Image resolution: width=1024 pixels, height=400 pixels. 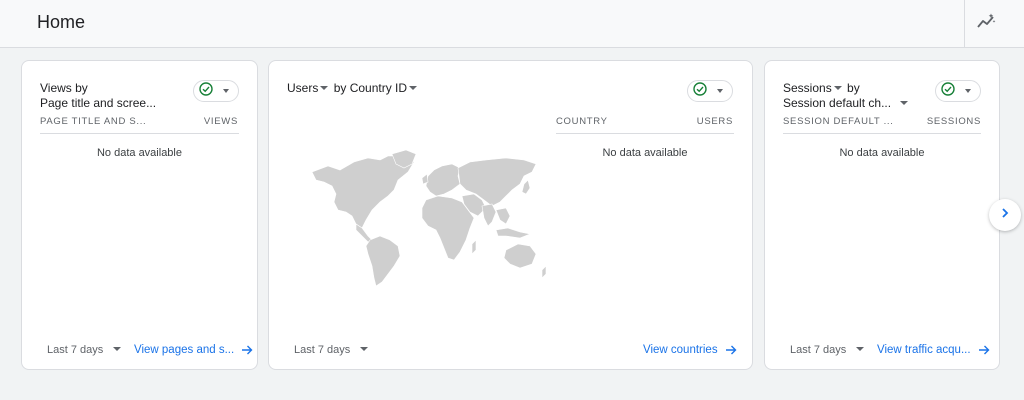 I want to click on next-cards-button, so click(x=1005, y=215).